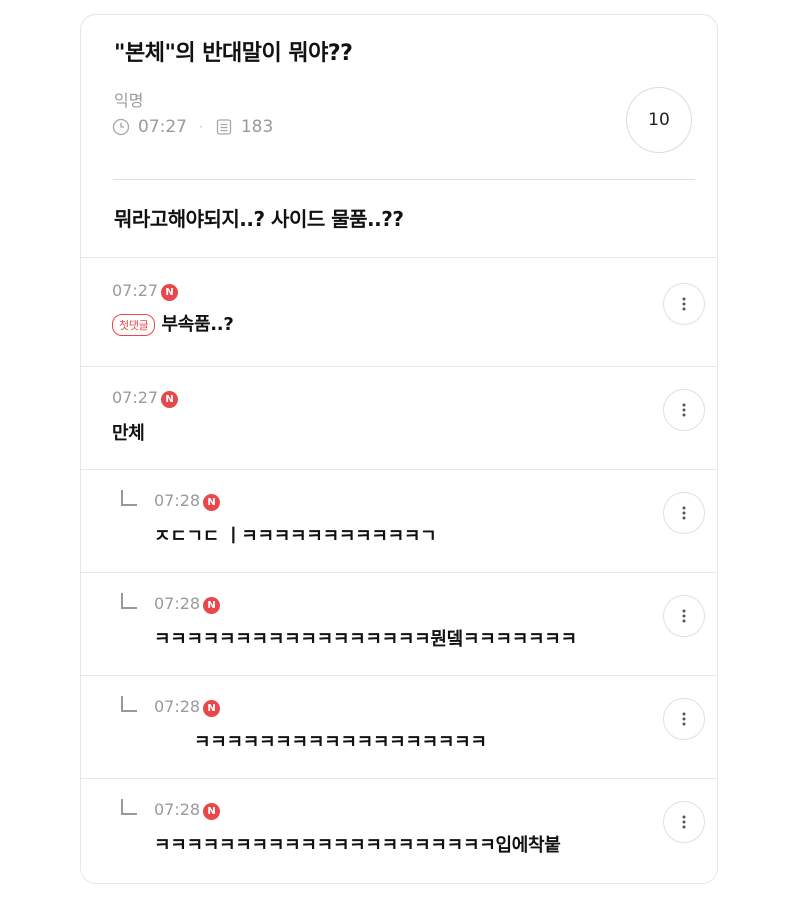  What do you see at coordinates (121, 127) in the screenshot?
I see `clock-icon` at bounding box center [121, 127].